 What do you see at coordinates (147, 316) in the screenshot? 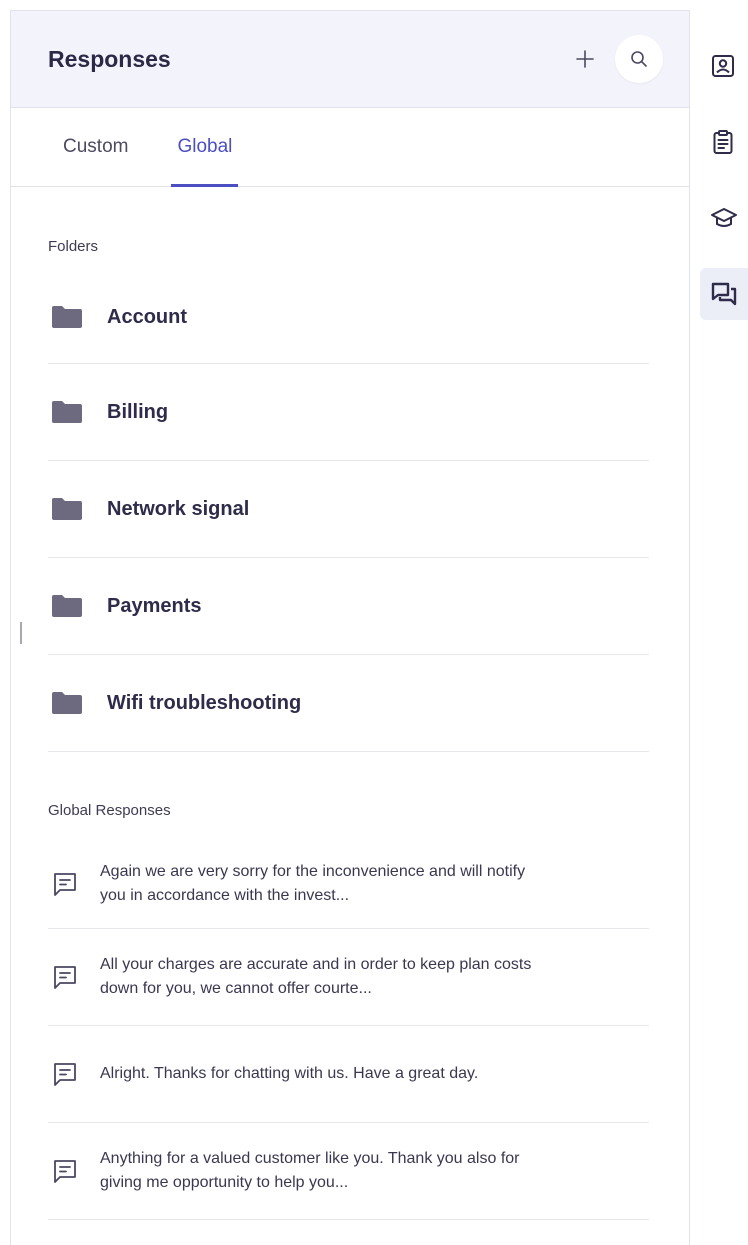
I see `folder-name: Account` at bounding box center [147, 316].